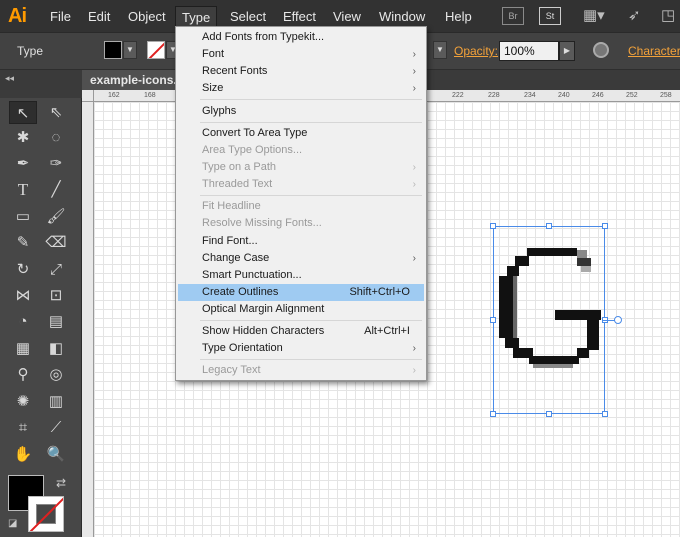 The height and width of the screenshot is (537, 680). What do you see at coordinates (23, 321) in the screenshot?
I see `shape-builder-tool-icon: ◔` at bounding box center [23, 321].